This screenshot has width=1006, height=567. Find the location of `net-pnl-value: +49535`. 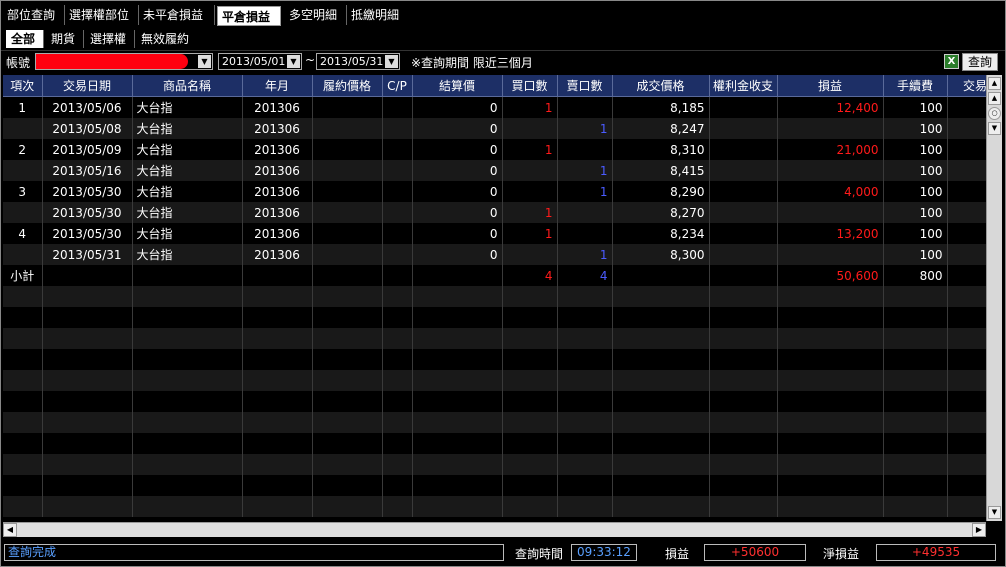

net-pnl-value: +49535 is located at coordinates (936, 552).